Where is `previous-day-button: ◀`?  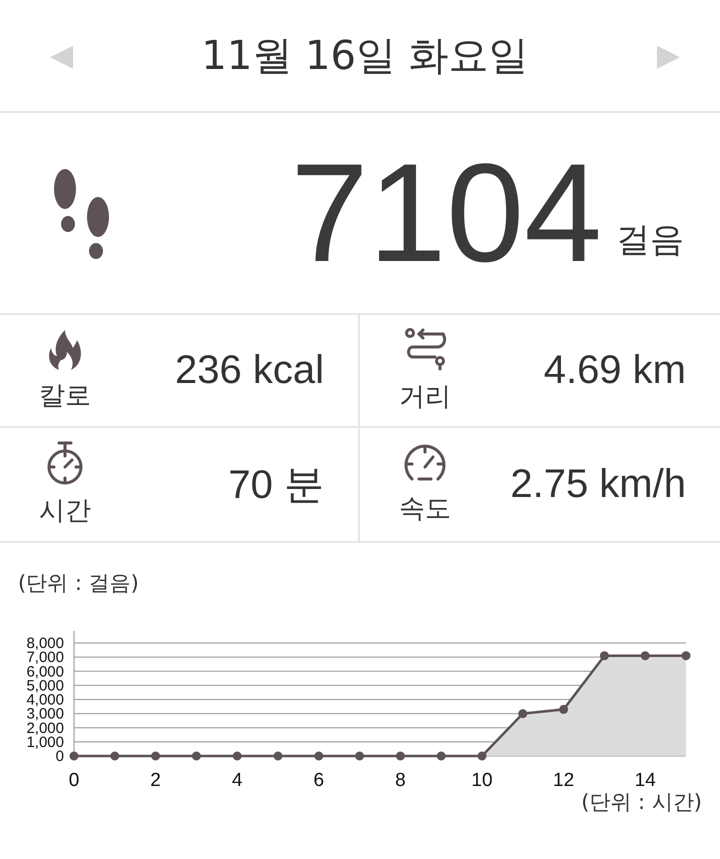
previous-day-button: ◀ is located at coordinates (62, 55).